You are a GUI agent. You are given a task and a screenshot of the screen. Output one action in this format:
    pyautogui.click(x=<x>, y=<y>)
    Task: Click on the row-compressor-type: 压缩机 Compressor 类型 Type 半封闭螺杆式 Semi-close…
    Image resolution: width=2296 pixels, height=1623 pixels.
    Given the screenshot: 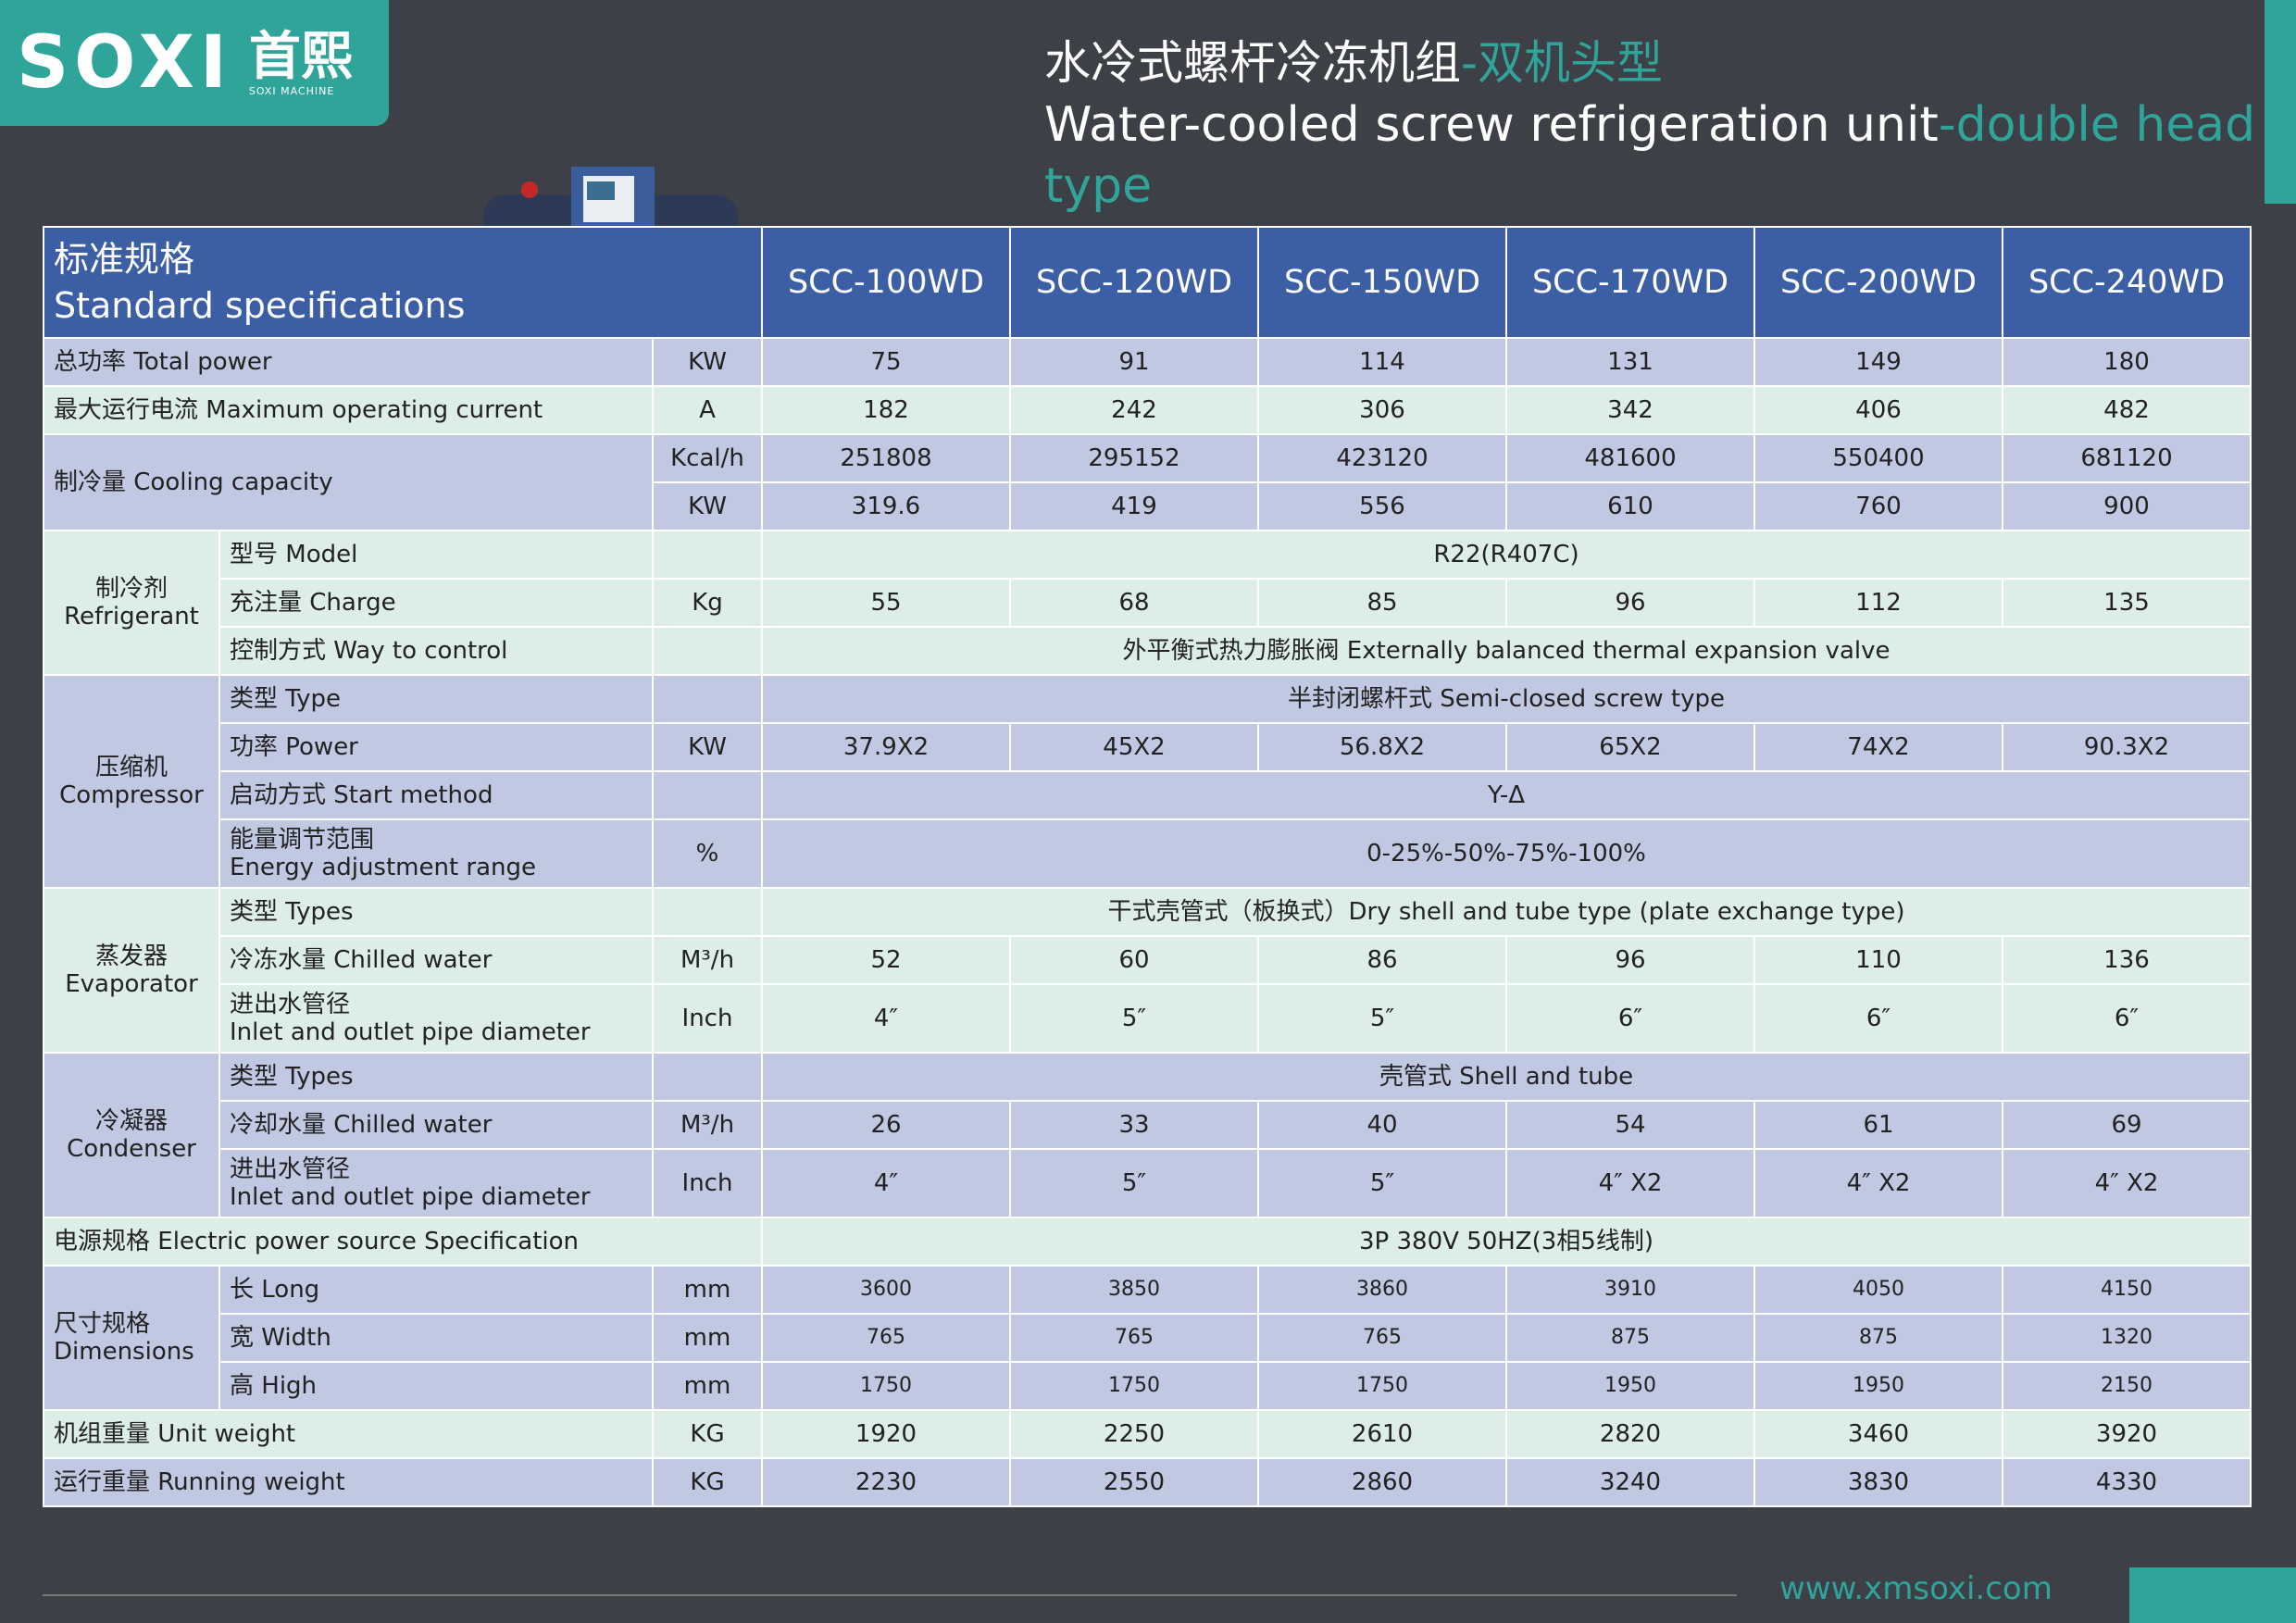 What is the action you would take?
    pyautogui.click(x=1147, y=781)
    